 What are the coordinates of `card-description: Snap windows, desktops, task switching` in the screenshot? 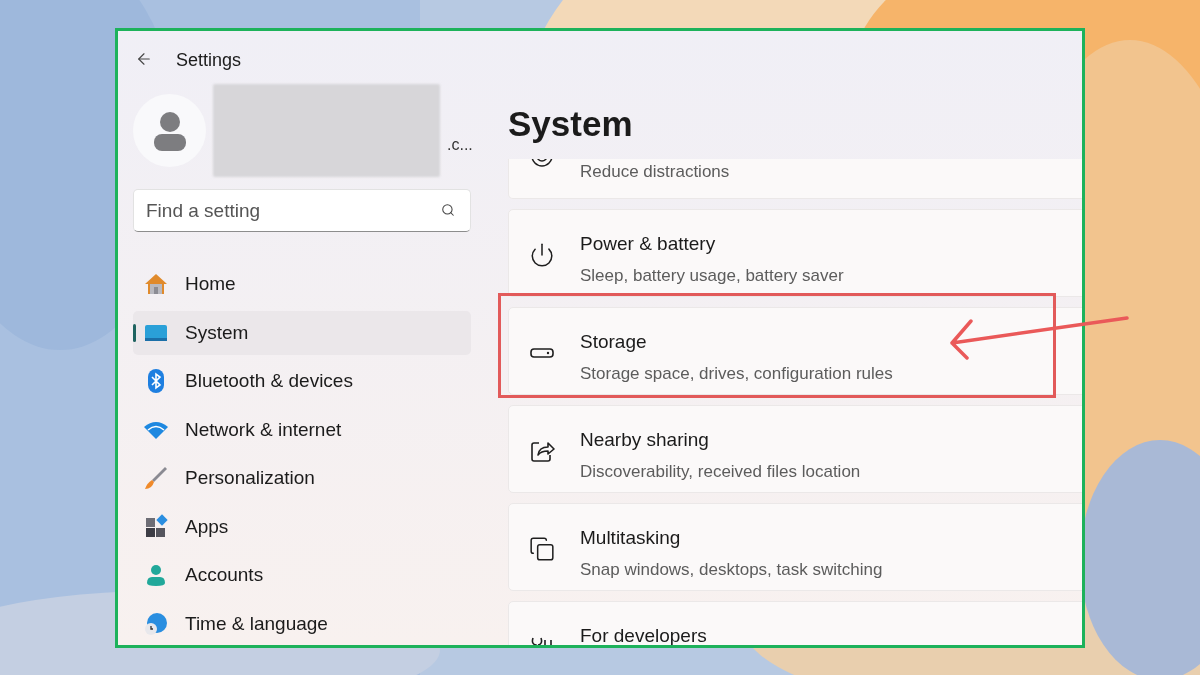 It's located at (731, 569).